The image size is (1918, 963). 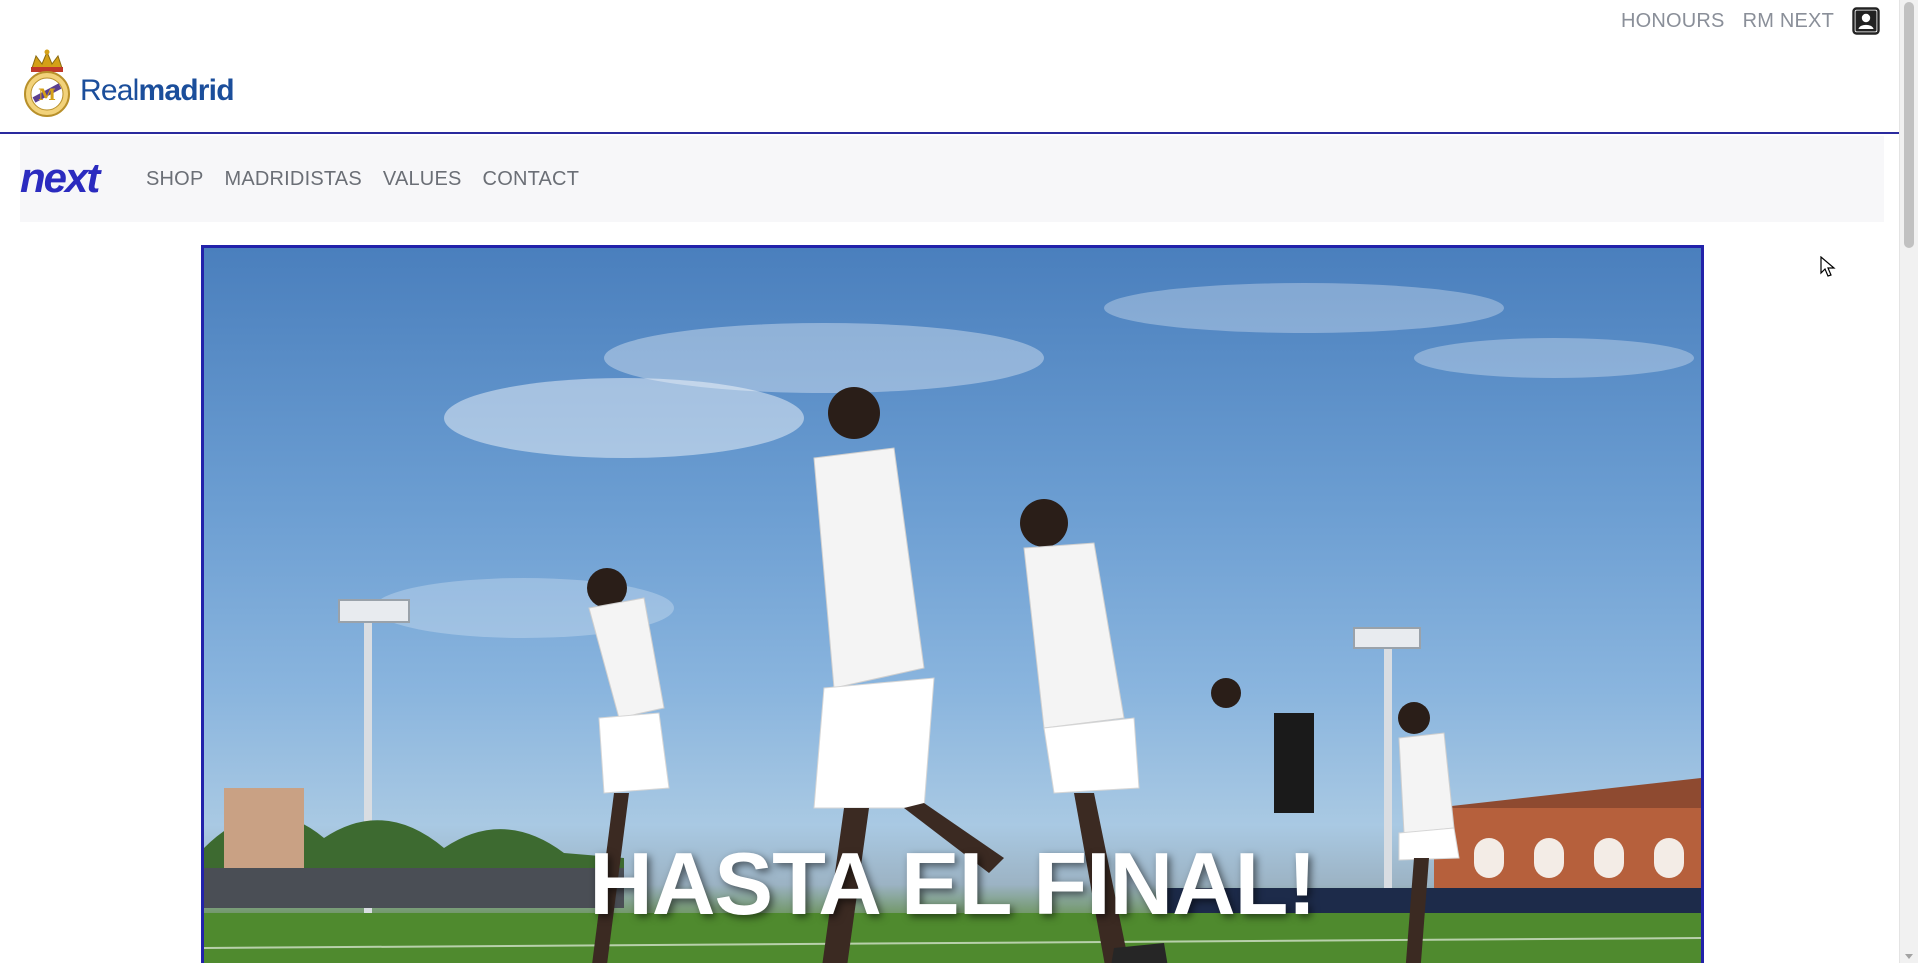 I want to click on honours-link: HONOURS, so click(x=1673, y=21).